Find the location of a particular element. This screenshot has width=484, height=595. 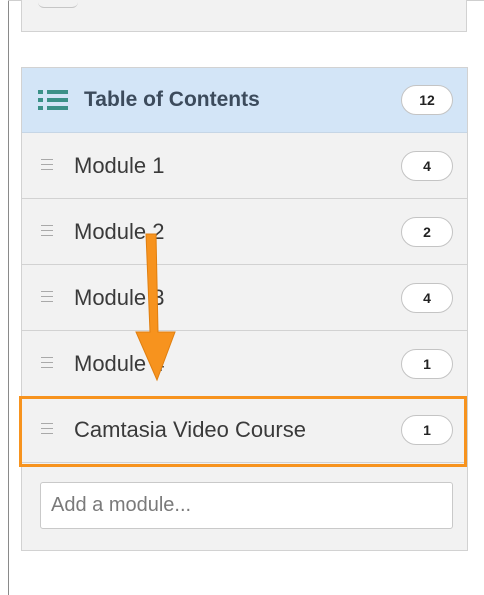

toc-count-badge: 12 is located at coordinates (427, 100).